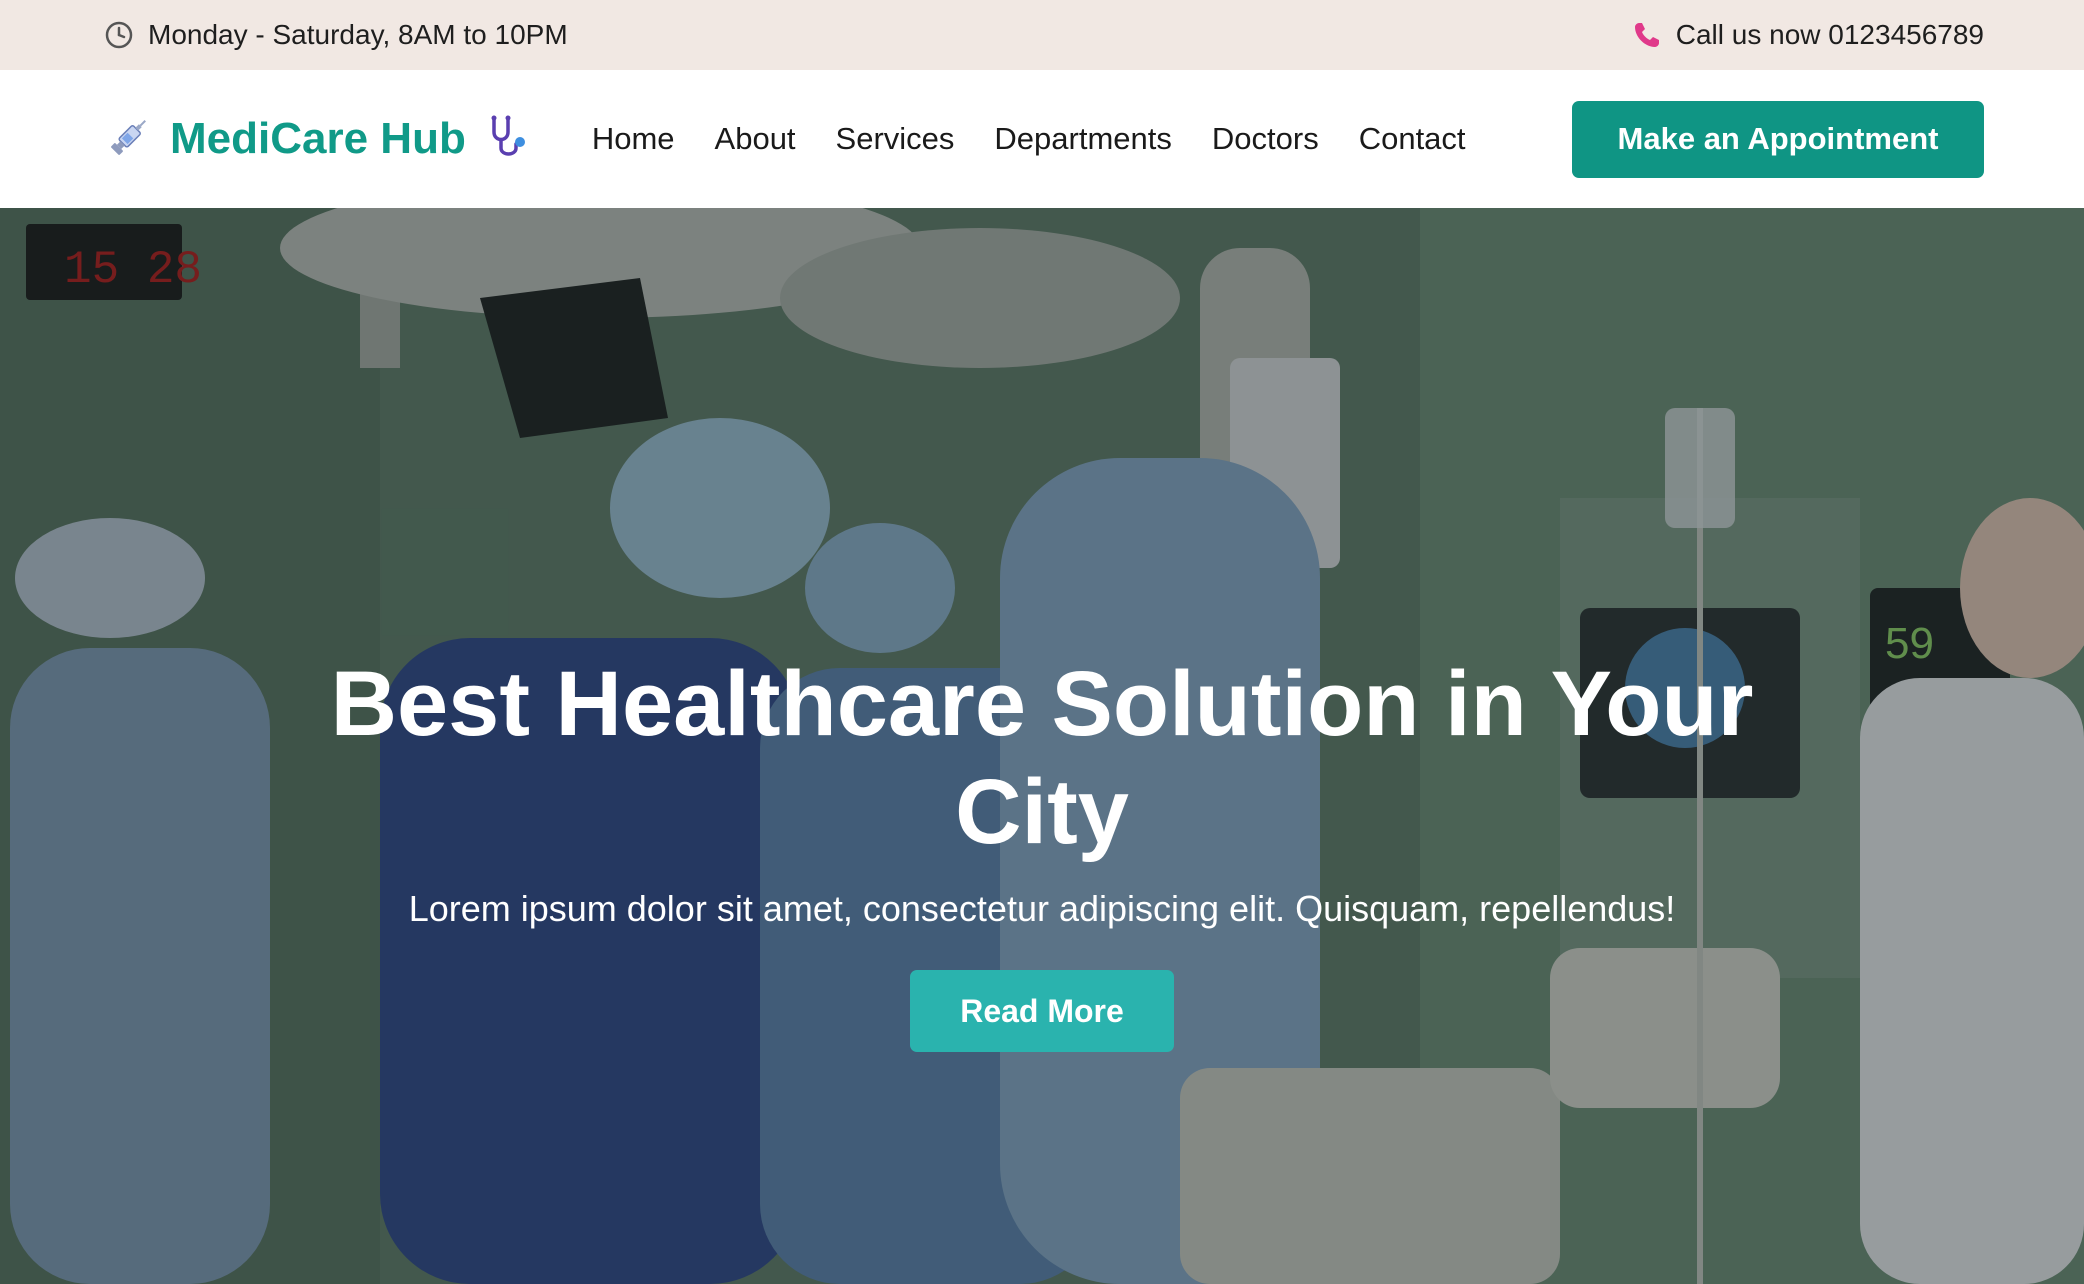 Image resolution: width=2084 pixels, height=1284 pixels. Describe the element at coordinates (633, 139) in the screenshot. I see `nav-item-home: Home` at that location.